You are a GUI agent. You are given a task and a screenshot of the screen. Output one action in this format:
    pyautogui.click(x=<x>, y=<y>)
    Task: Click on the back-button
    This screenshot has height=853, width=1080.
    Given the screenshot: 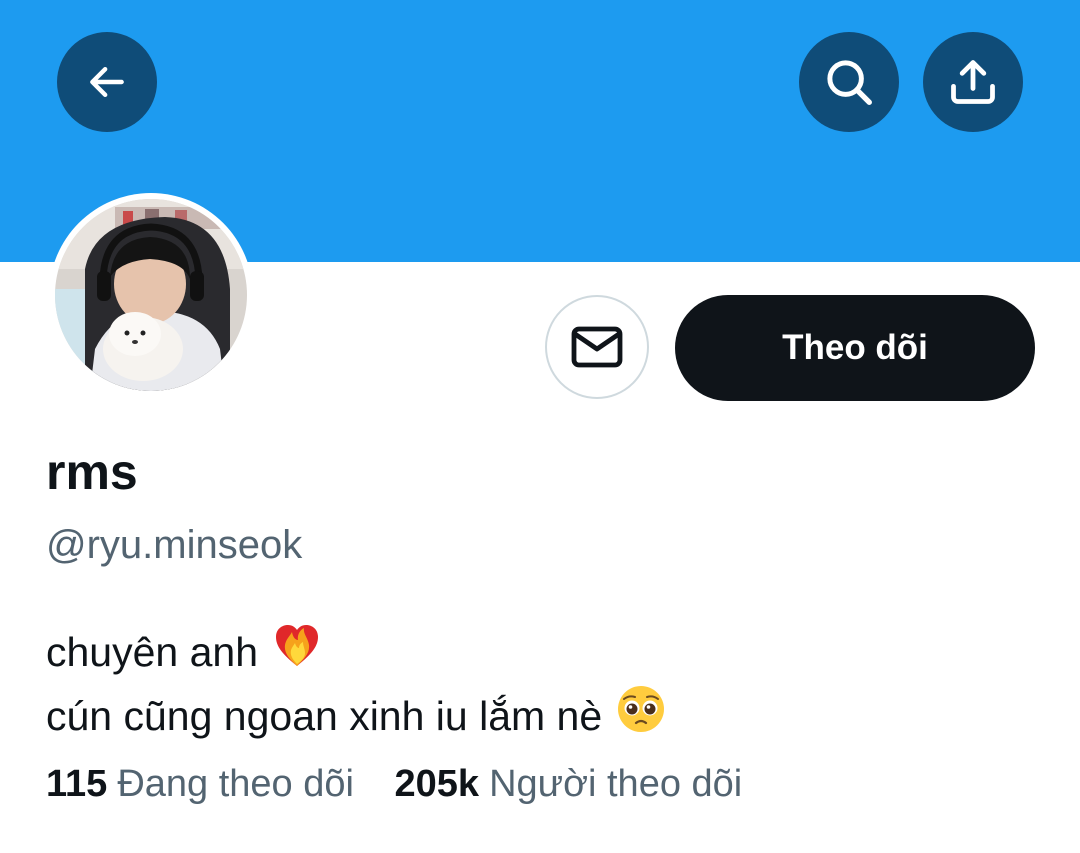 What is the action you would take?
    pyautogui.click(x=107, y=82)
    